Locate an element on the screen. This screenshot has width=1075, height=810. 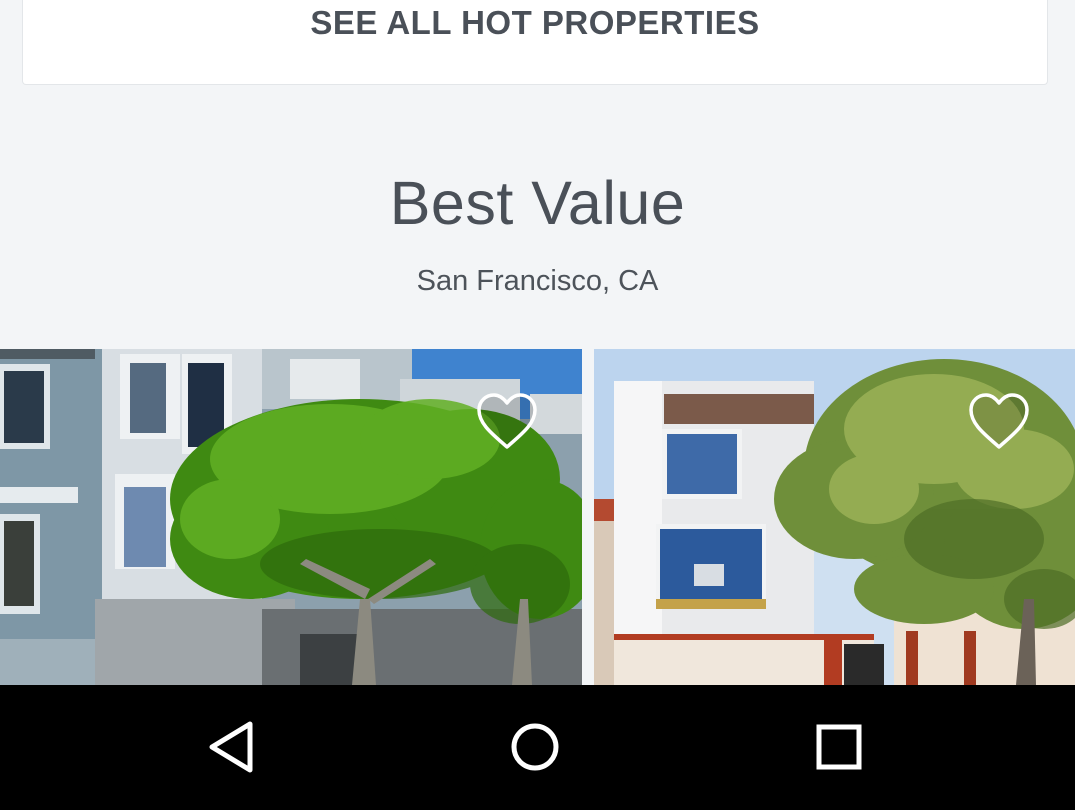
section-title: Best Value is located at coordinates (537, 203).